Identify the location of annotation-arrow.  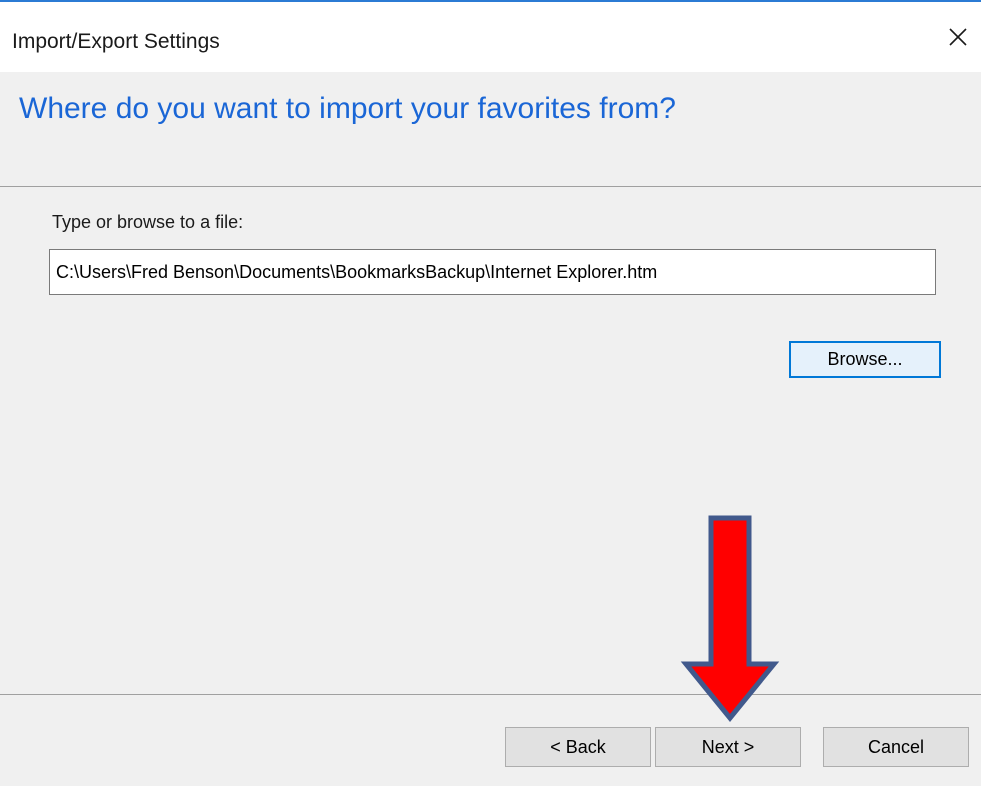
(730, 618).